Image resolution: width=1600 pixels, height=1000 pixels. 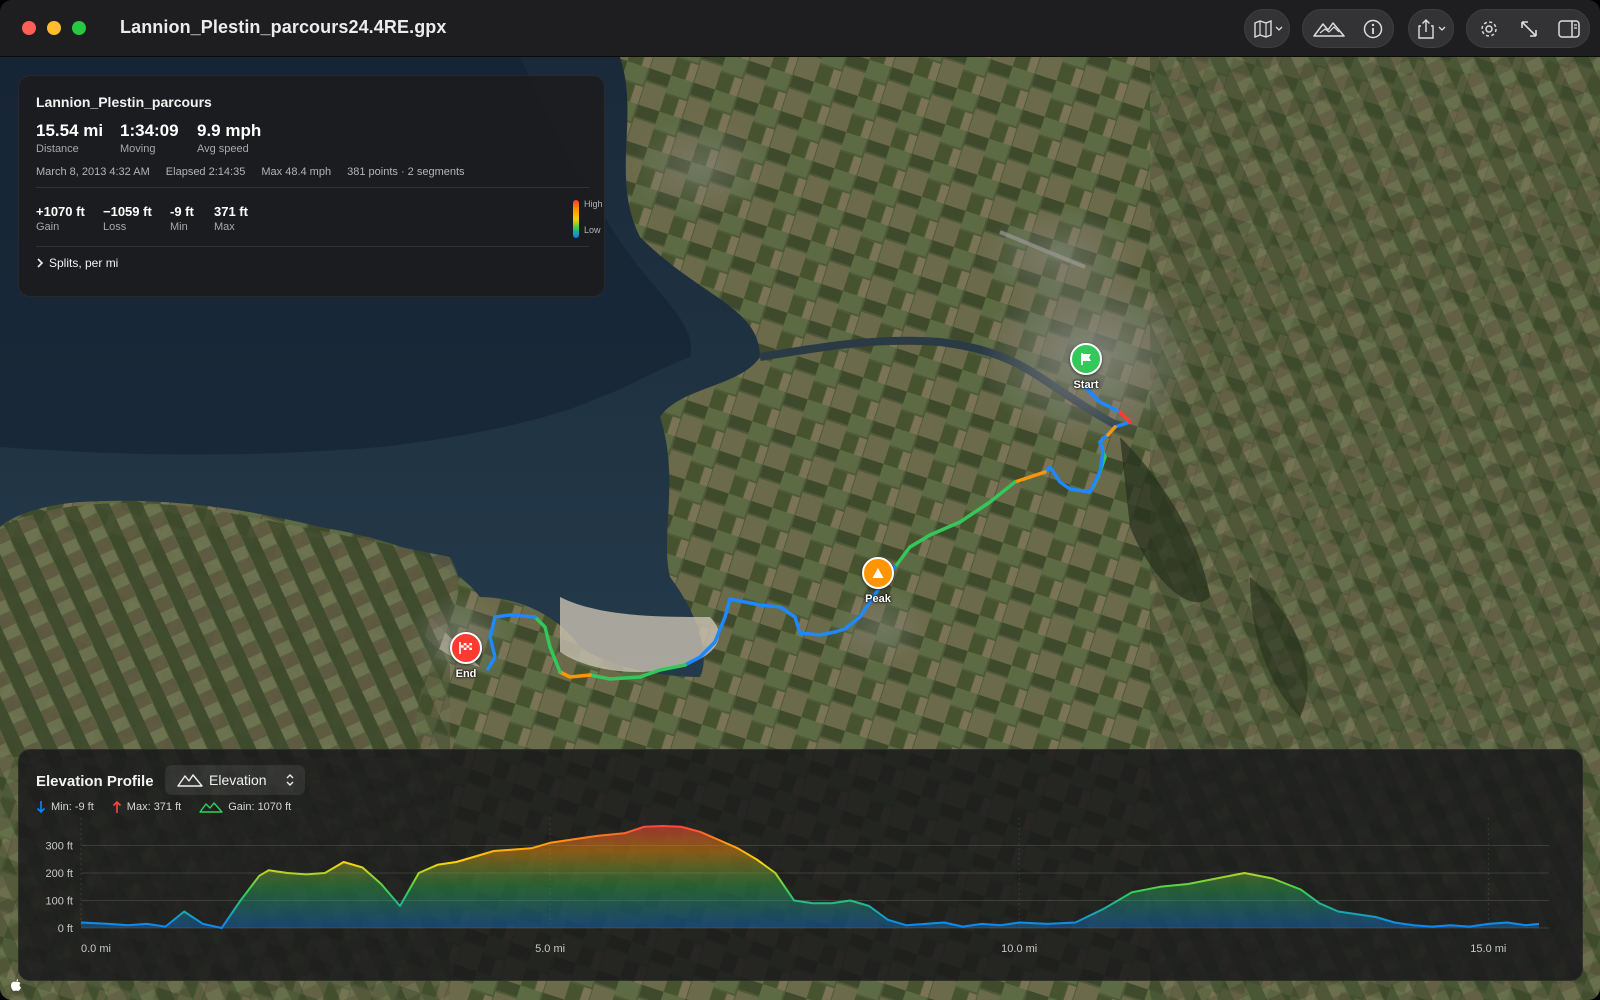 I want to click on peak-pin: Peak, so click(x=878, y=581).